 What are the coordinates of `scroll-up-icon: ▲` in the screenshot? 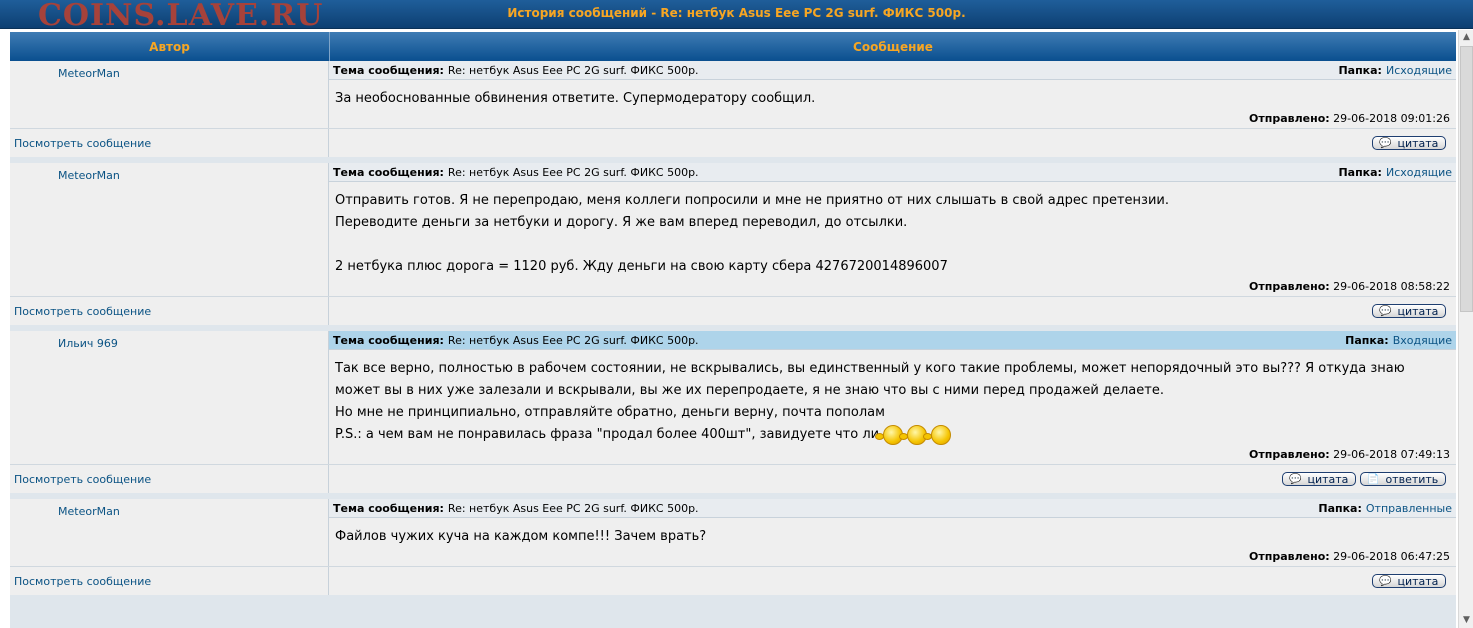 It's located at (1466, 37).